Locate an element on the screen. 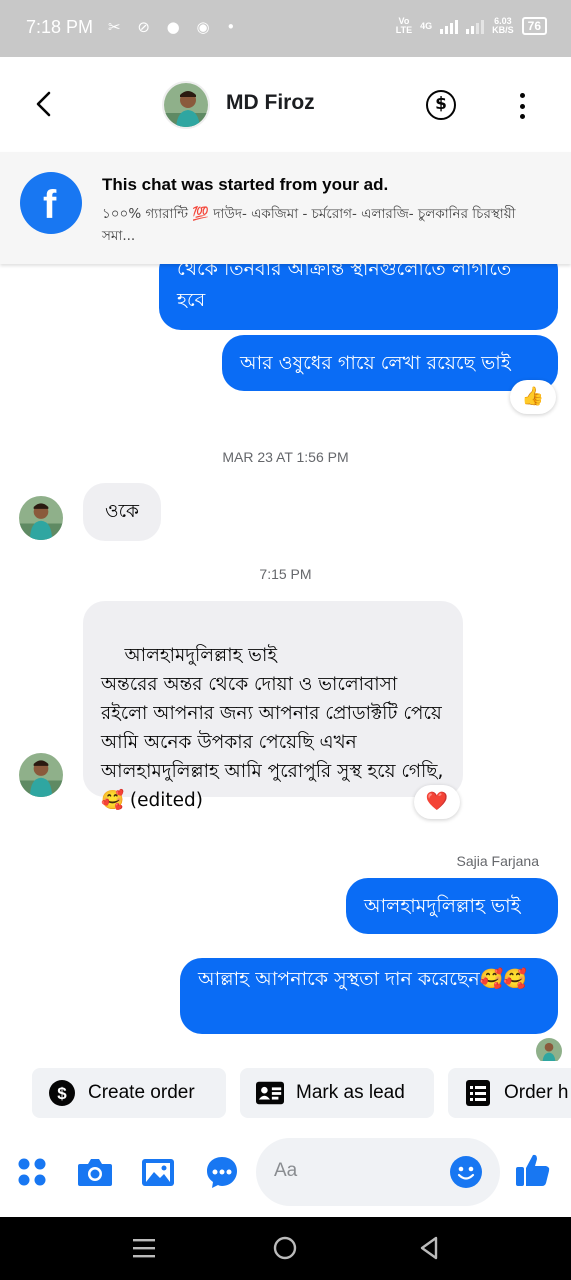 Image resolution: width=571 pixels, height=1280 pixels. receipt-icon is located at coordinates (478, 1093).